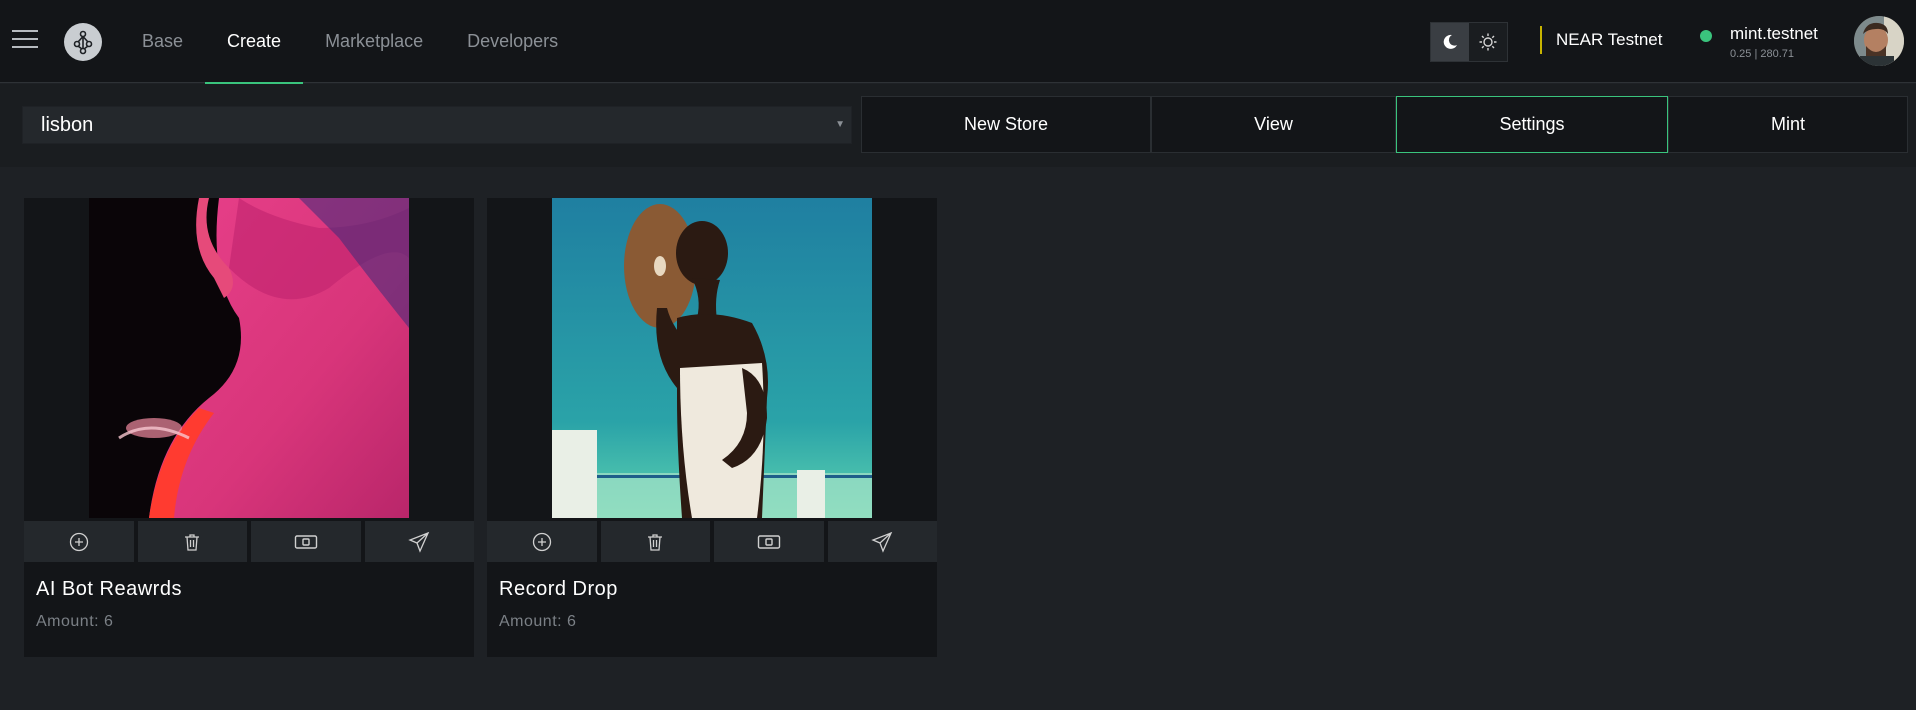 Image resolution: width=1916 pixels, height=710 pixels. What do you see at coordinates (558, 589) in the screenshot?
I see `nft-card-title: Record Drop` at bounding box center [558, 589].